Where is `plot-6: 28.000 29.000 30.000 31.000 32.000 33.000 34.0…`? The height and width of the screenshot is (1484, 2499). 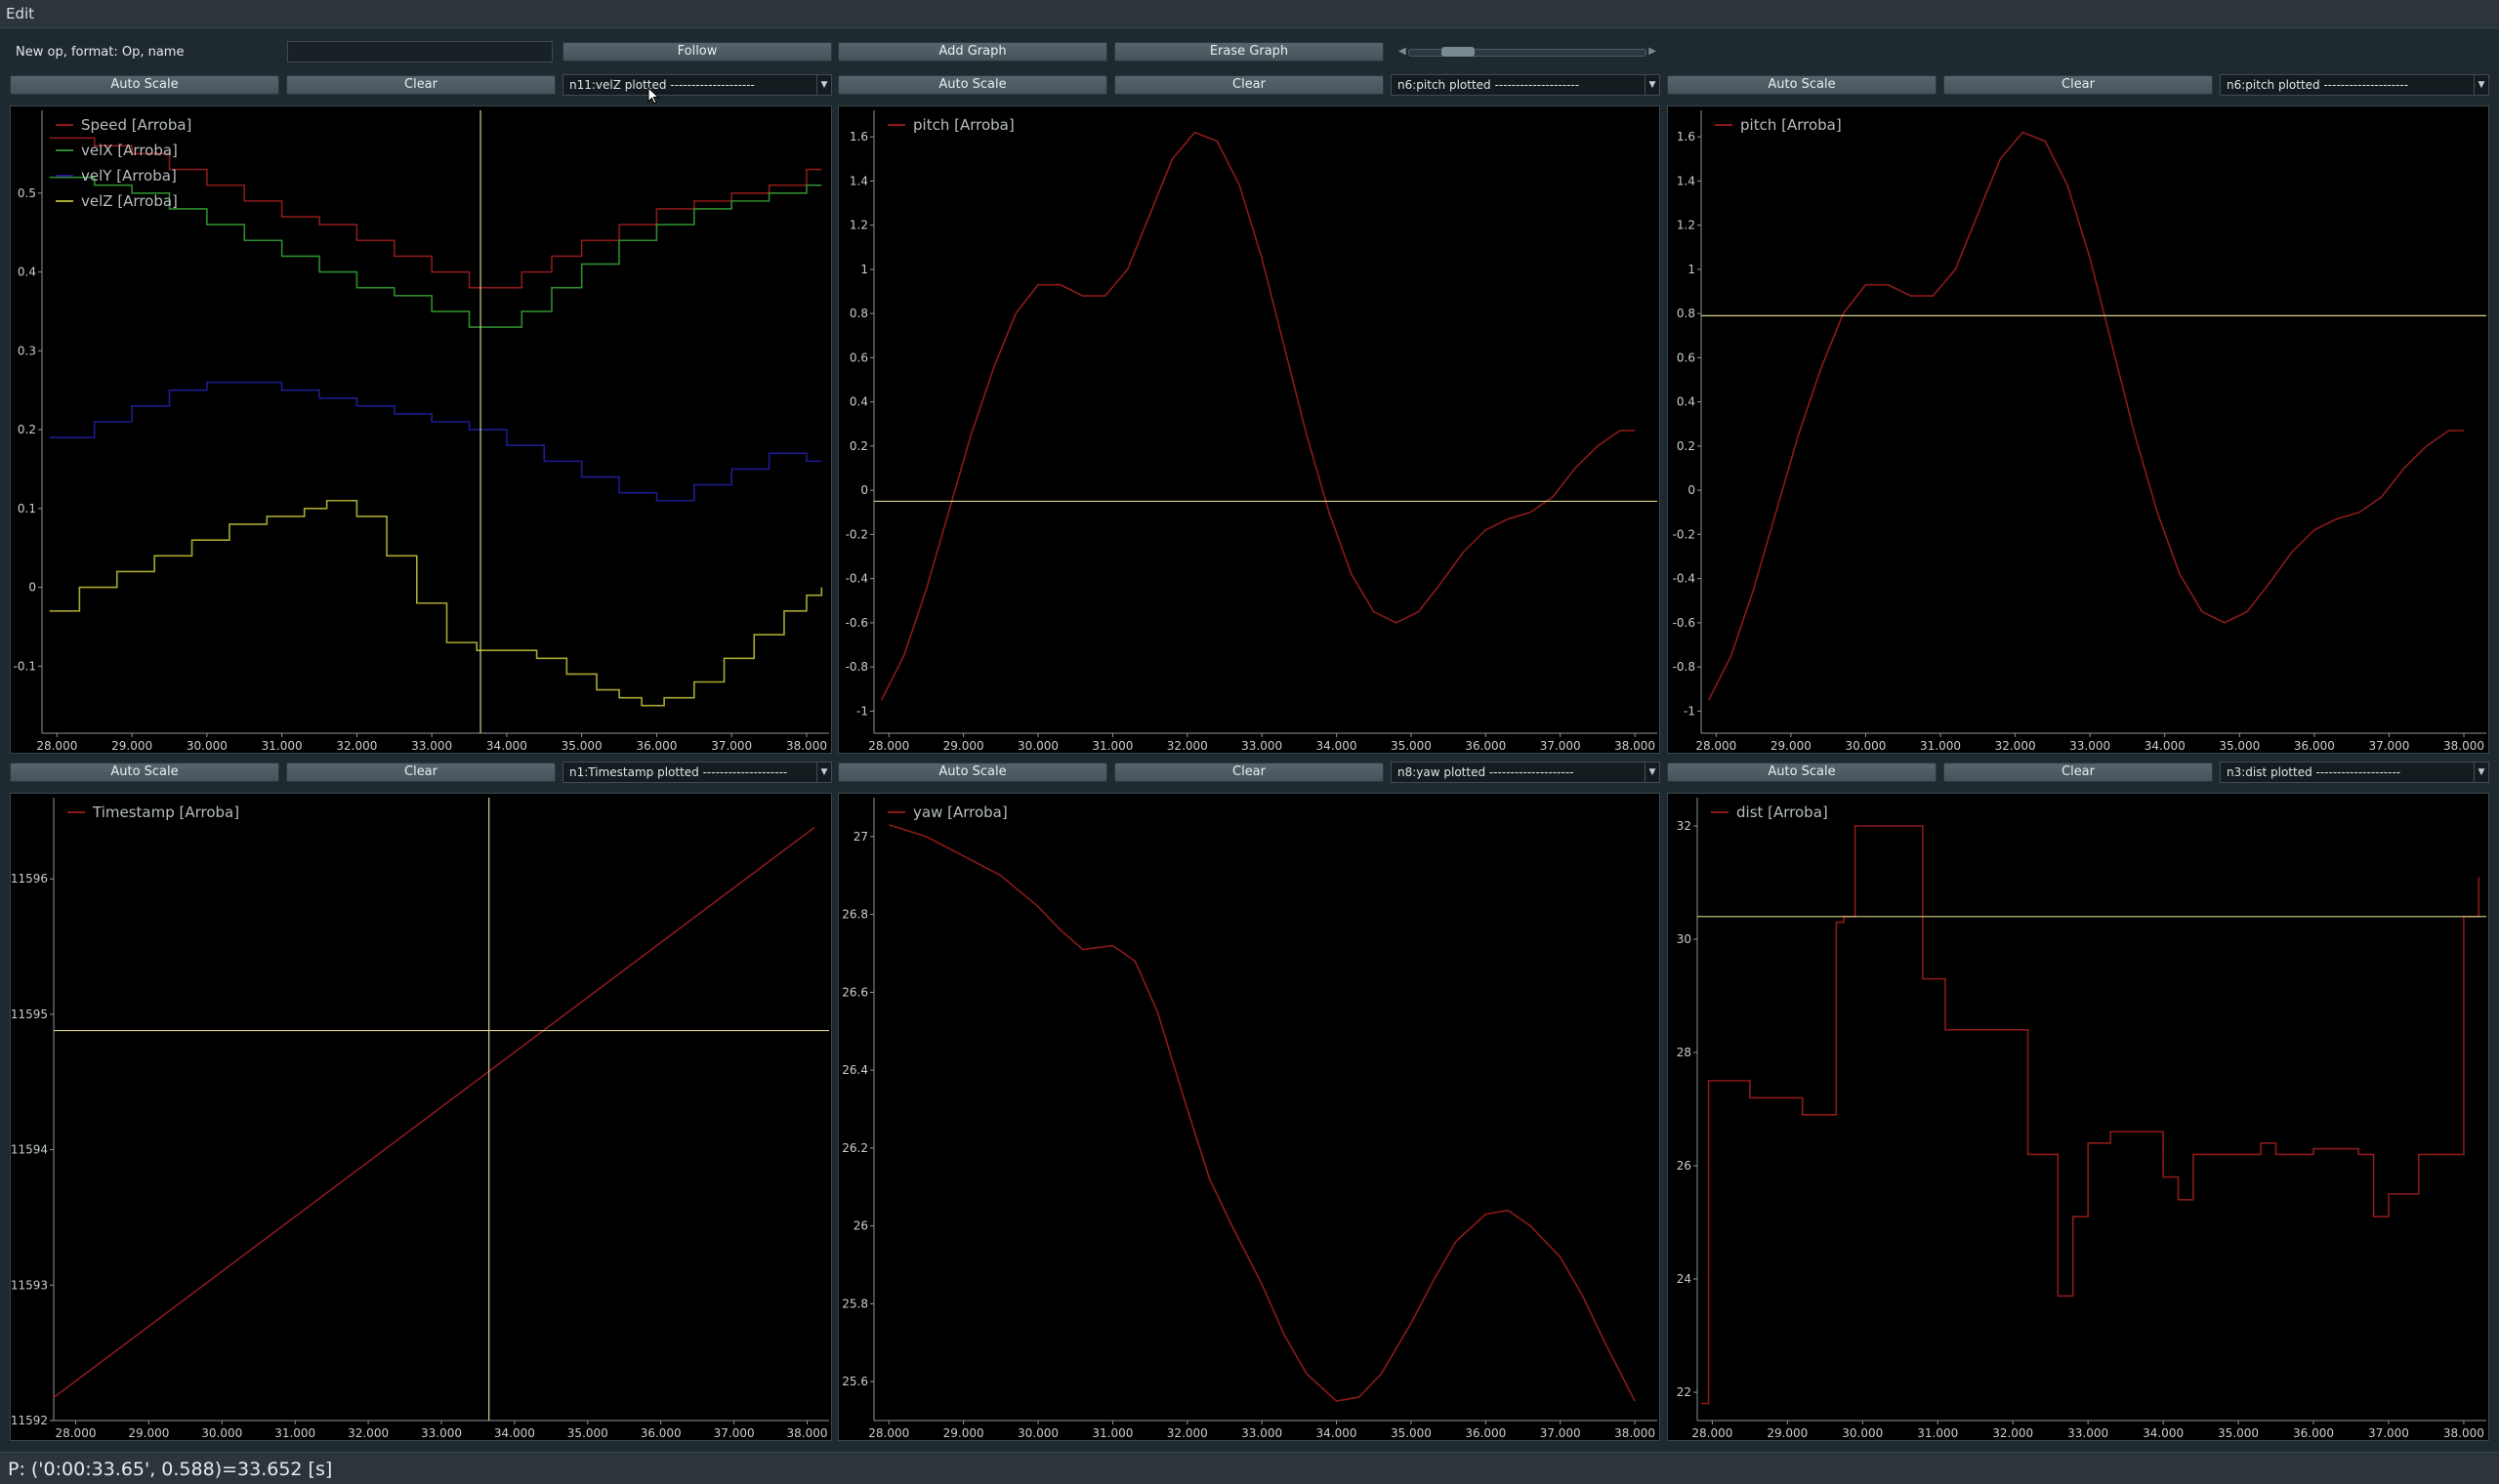
plot-6: 28.000 29.000 30.000 31.000 32.000 33.000 34.0… is located at coordinates (2078, 1117).